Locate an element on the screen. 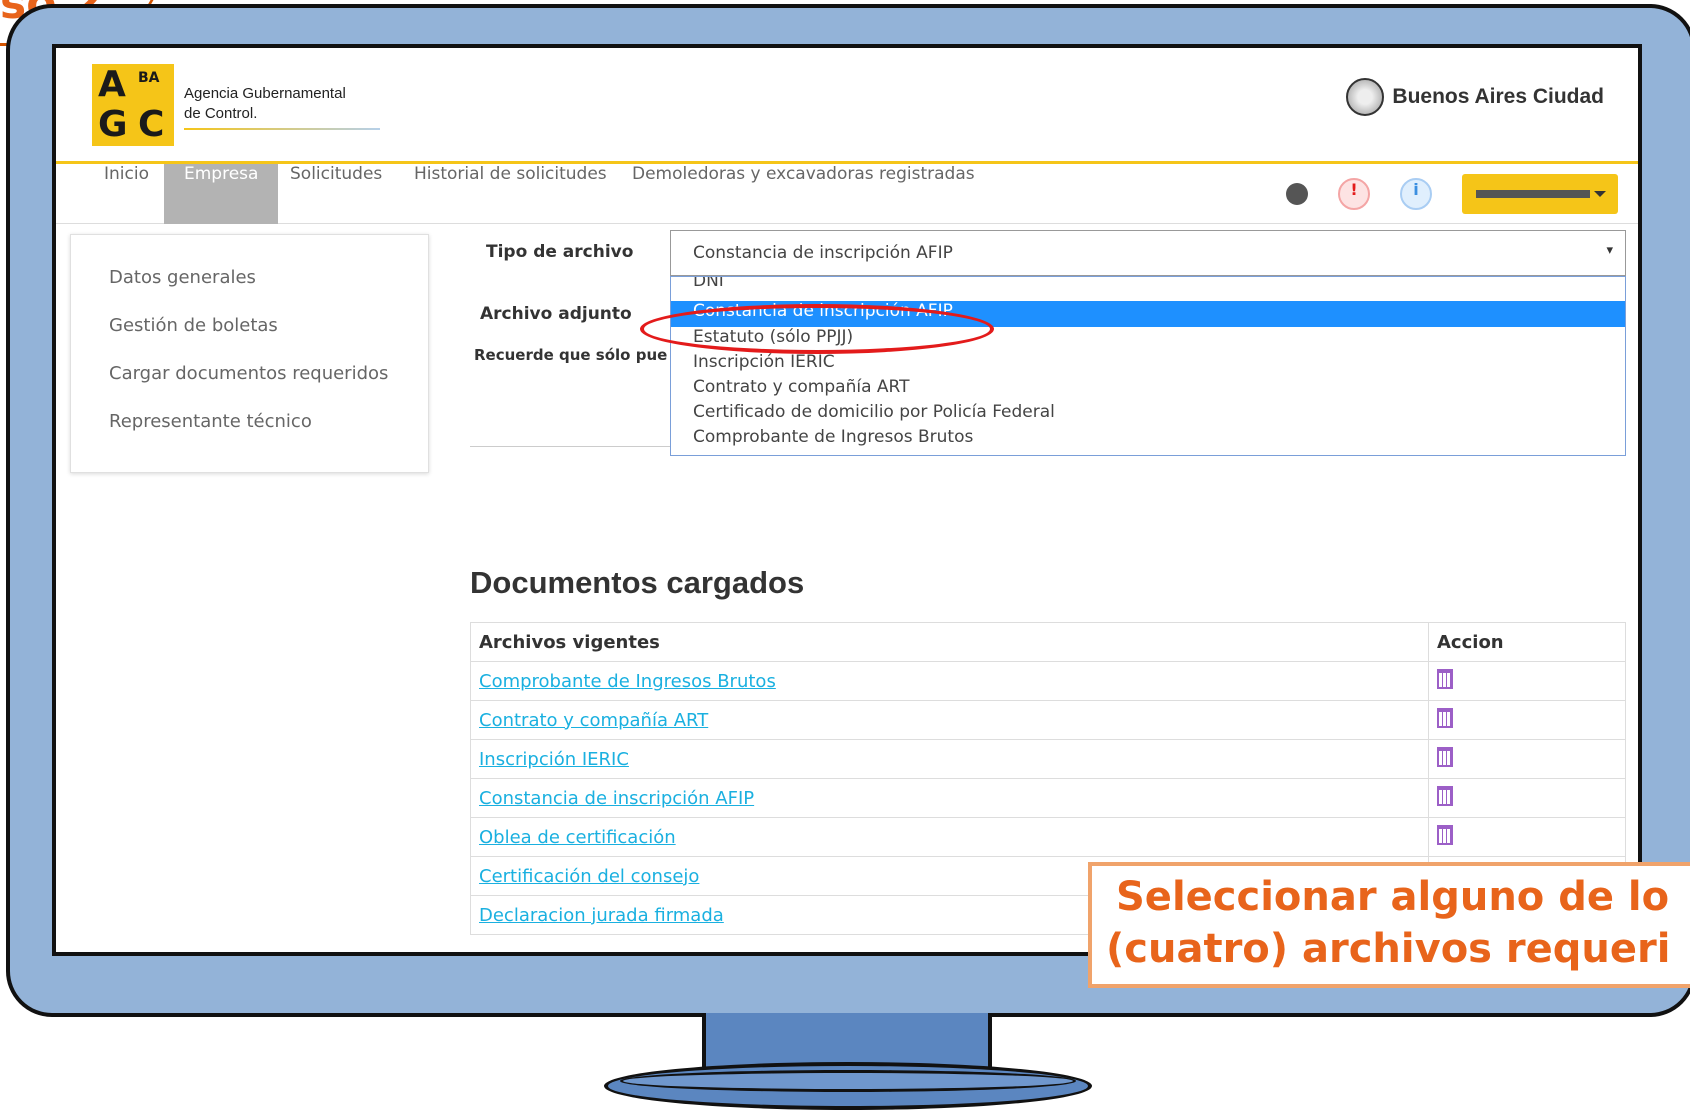  table-row: Comprobante de Ingresos Brutos is located at coordinates (1048, 681).